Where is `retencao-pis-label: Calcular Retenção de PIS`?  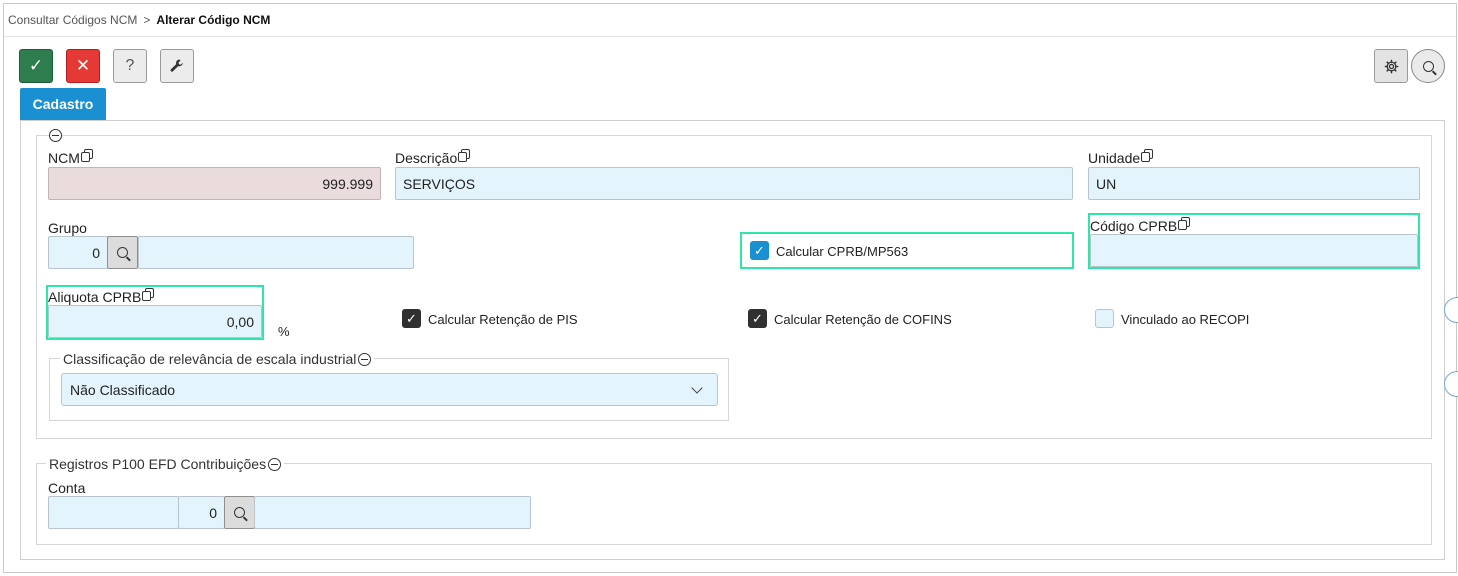
retencao-pis-label: Calcular Retenção de PIS is located at coordinates (503, 319).